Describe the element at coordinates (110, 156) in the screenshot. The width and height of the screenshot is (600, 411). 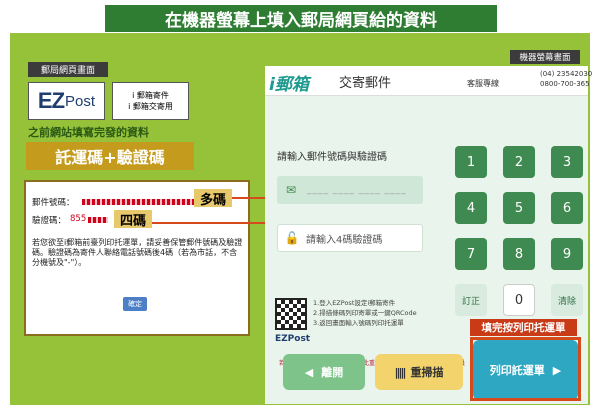
I see `code-badge: 託運碼+驗證碼` at that location.